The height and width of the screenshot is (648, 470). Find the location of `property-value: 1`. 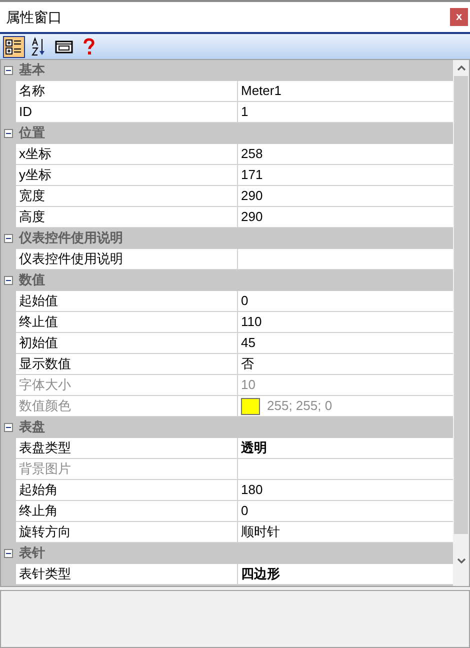

property-value: 1 is located at coordinates (244, 112).